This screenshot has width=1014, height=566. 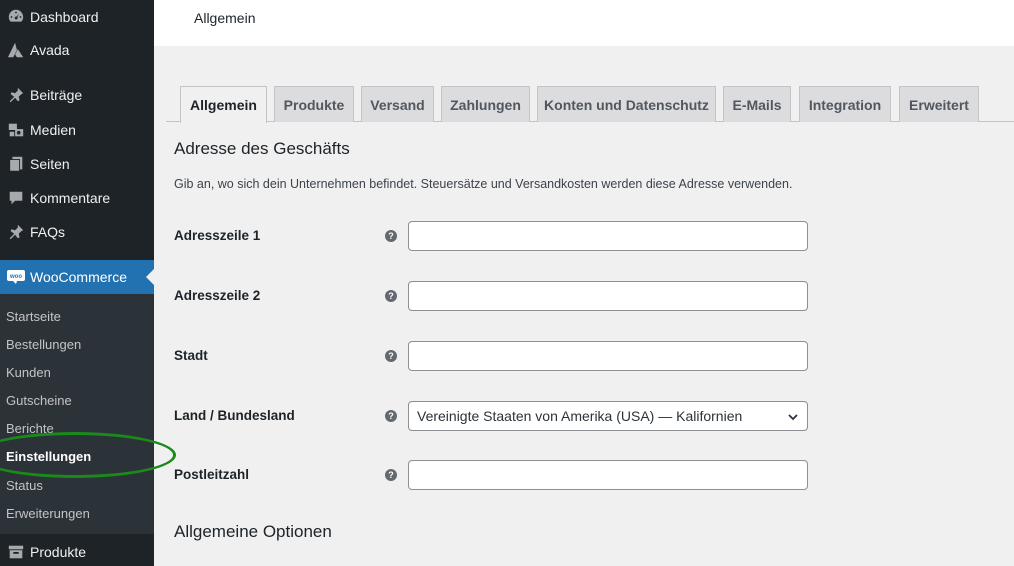 I want to click on sidebar-item-label: Dashboard, so click(x=64, y=17).